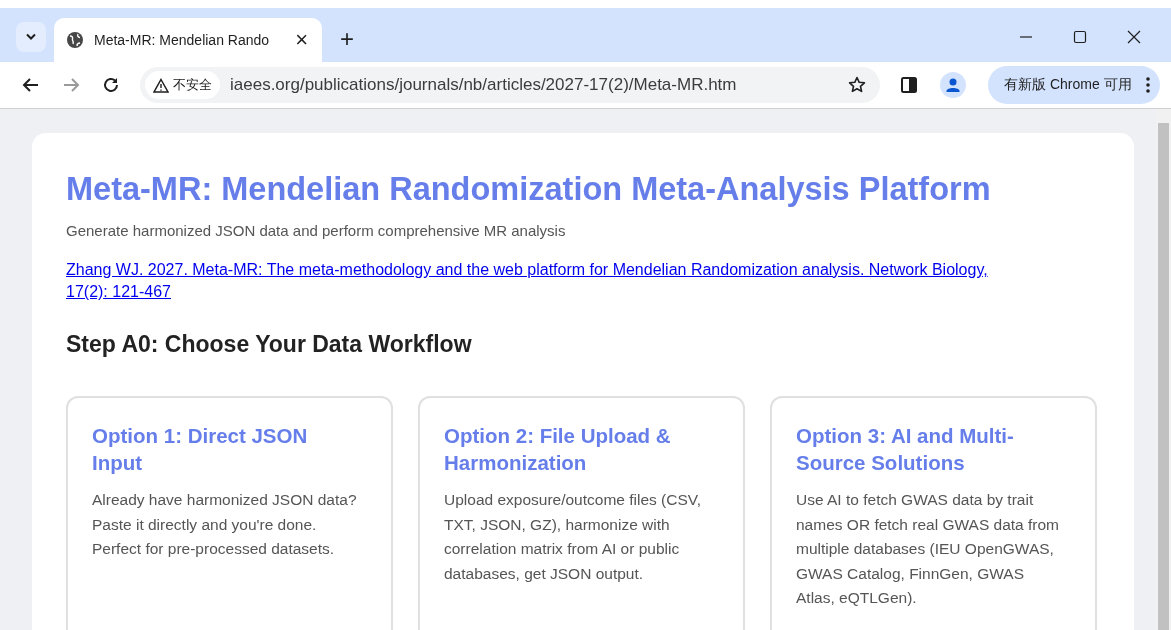 The height and width of the screenshot is (630, 1171). I want to click on star-icon, so click(857, 85).